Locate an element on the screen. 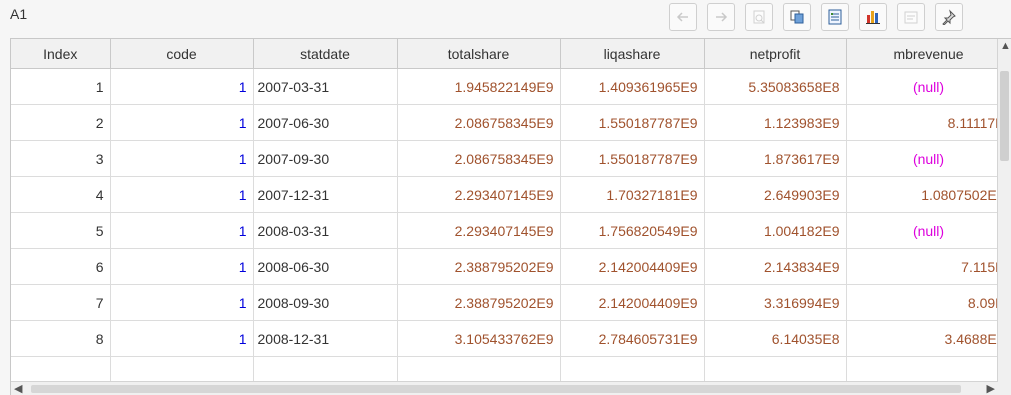  netprofit-cell: 1.873617E9 is located at coordinates (775, 158).